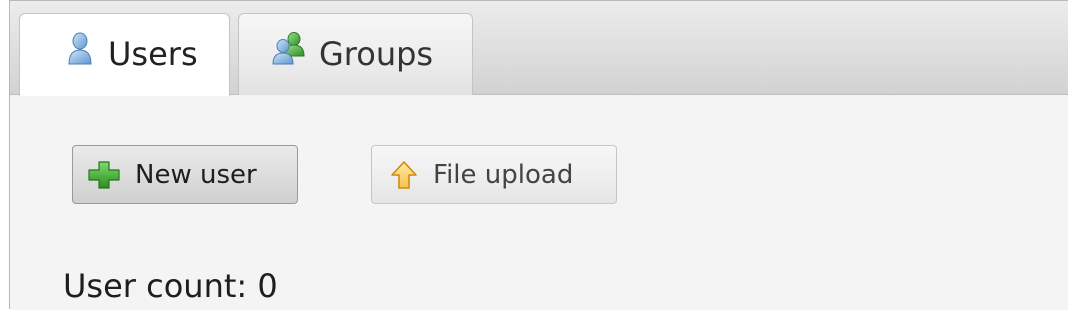 This screenshot has height=310, width=1068. Describe the element at coordinates (404, 175) in the screenshot. I see `upload-arrow-icon` at that location.